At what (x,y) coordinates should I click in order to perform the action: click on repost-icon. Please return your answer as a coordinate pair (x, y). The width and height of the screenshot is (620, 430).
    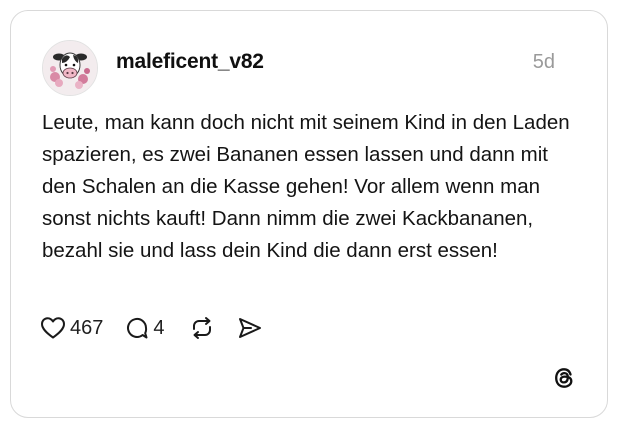
    Looking at the image, I should click on (201, 328).